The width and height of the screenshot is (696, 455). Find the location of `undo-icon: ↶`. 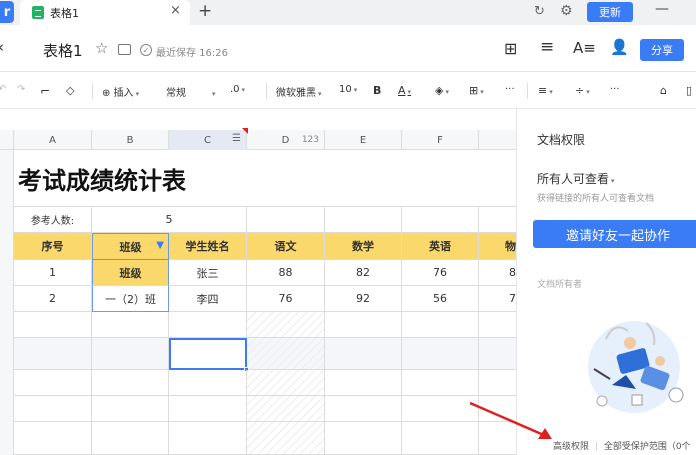

undo-icon: ↶ is located at coordinates (3, 89).